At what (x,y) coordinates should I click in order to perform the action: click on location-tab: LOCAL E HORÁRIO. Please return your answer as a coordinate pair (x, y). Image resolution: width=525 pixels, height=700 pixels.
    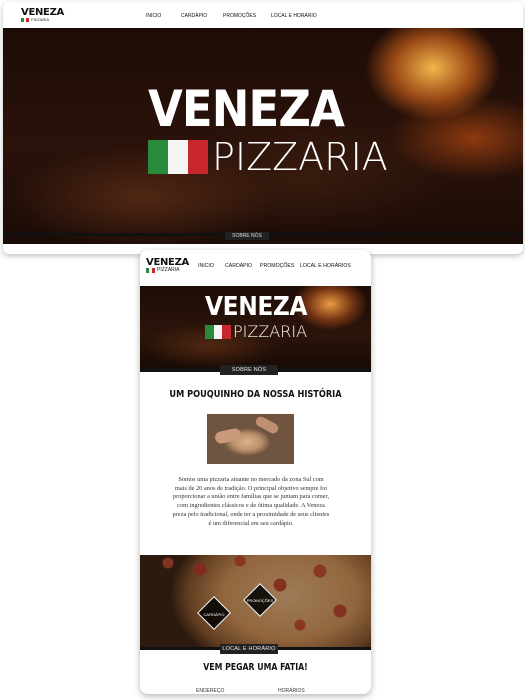
    Looking at the image, I should click on (249, 649).